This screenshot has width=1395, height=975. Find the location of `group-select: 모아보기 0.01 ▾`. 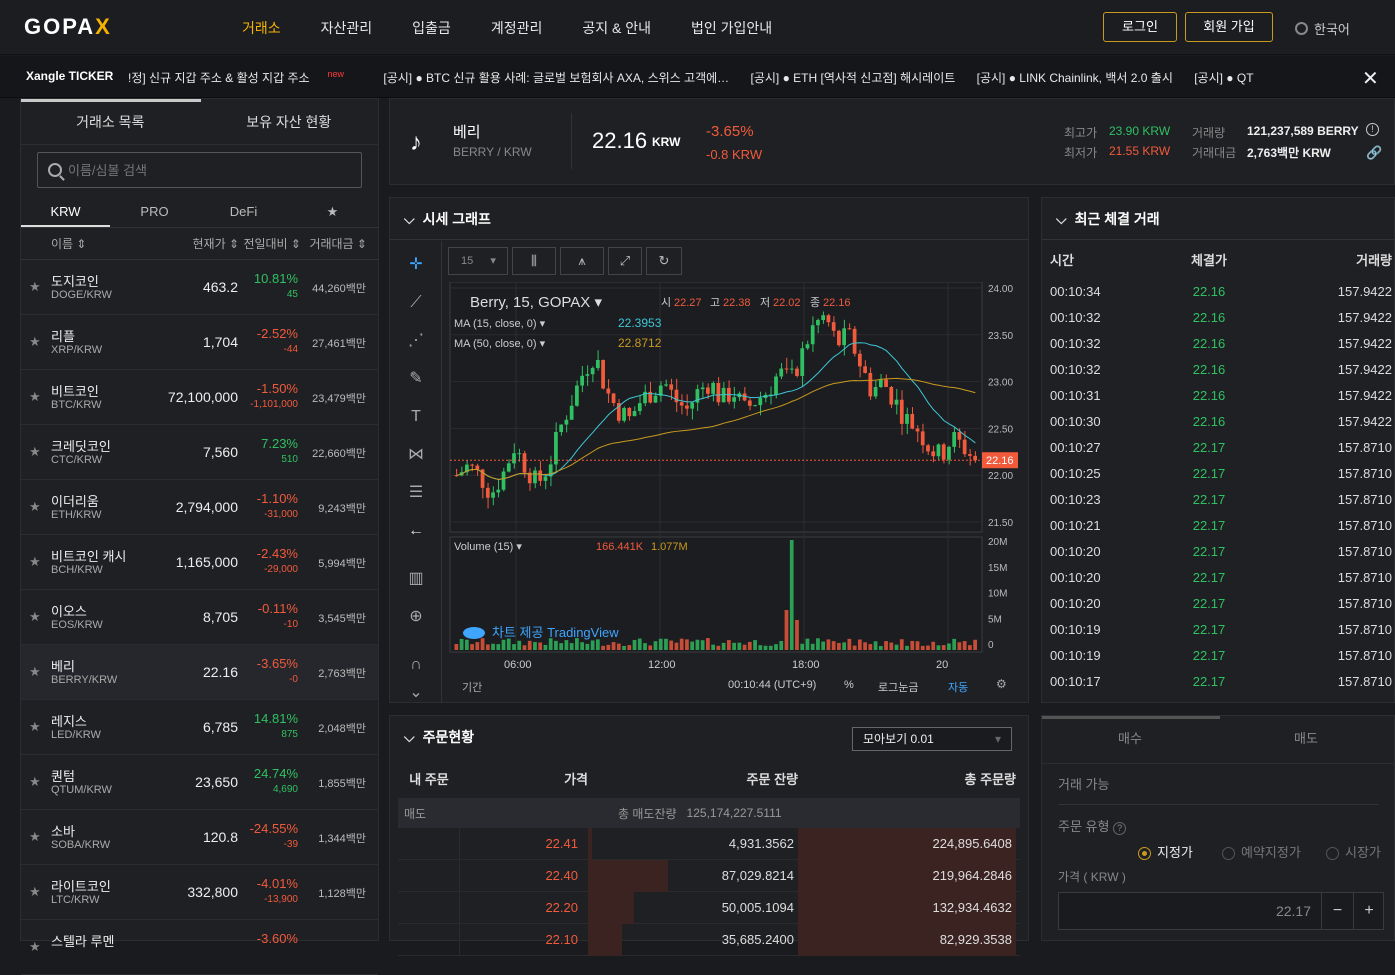

group-select: 모아보기 0.01 ▾ is located at coordinates (932, 739).